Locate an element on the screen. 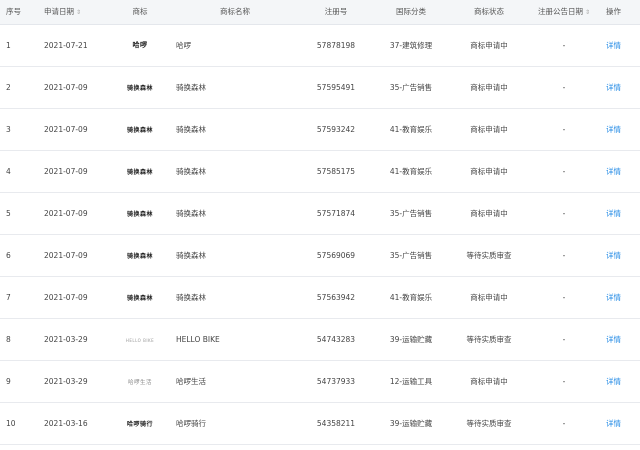 The height and width of the screenshot is (450, 640). cell-index: 7 is located at coordinates (19, 297).